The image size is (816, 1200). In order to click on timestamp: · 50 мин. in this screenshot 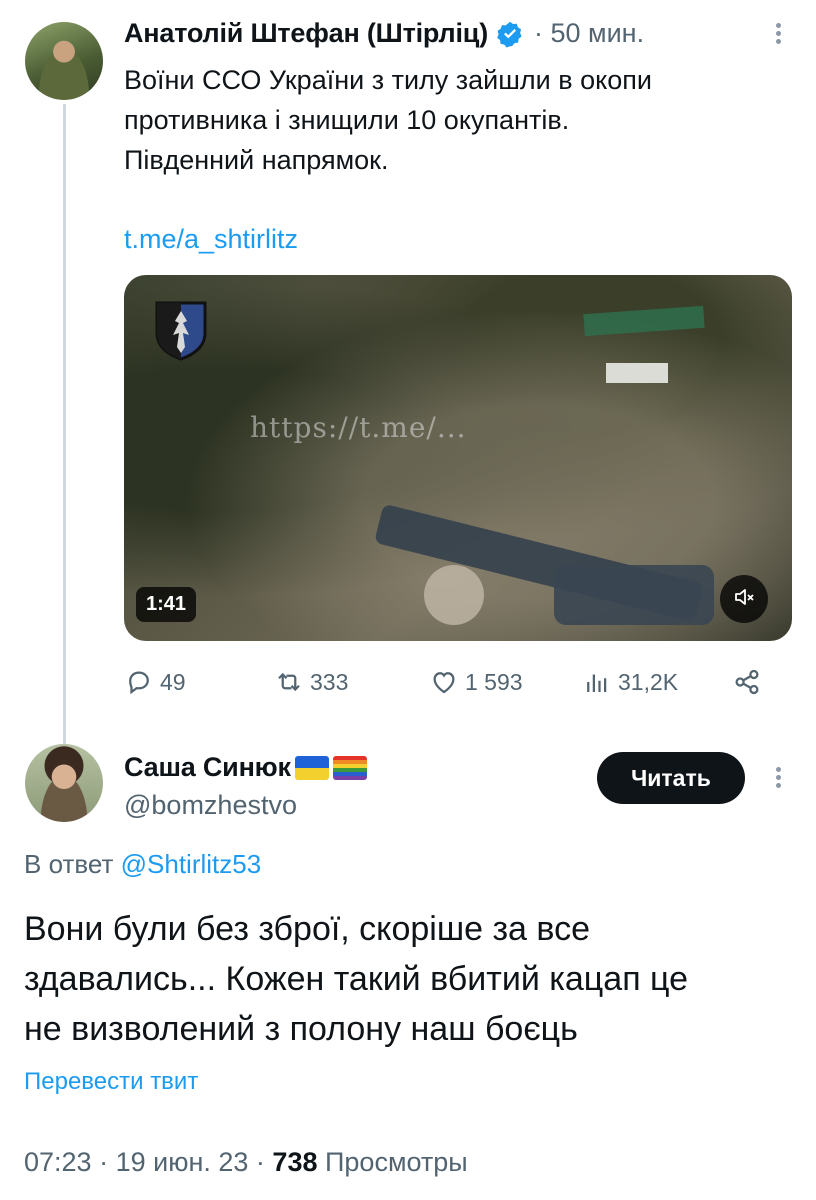, I will do `click(589, 33)`.